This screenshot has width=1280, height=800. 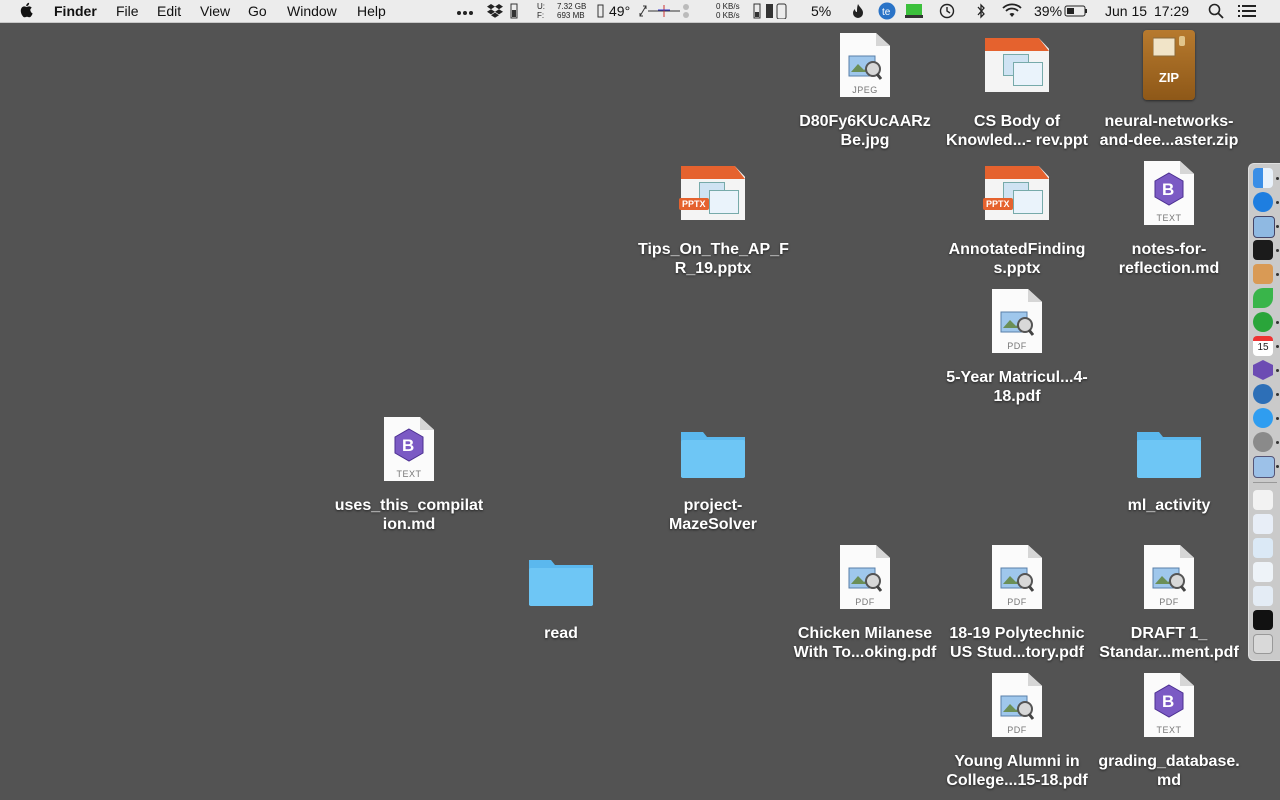 What do you see at coordinates (514, 12) in the screenshot?
I see `memory-icon` at bounding box center [514, 12].